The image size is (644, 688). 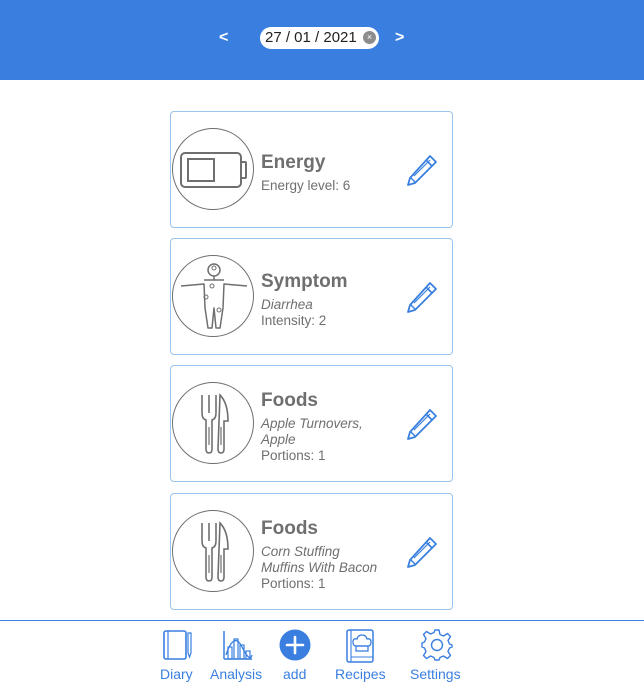 I want to click on symptom-name: Diarrhea, so click(x=287, y=304).